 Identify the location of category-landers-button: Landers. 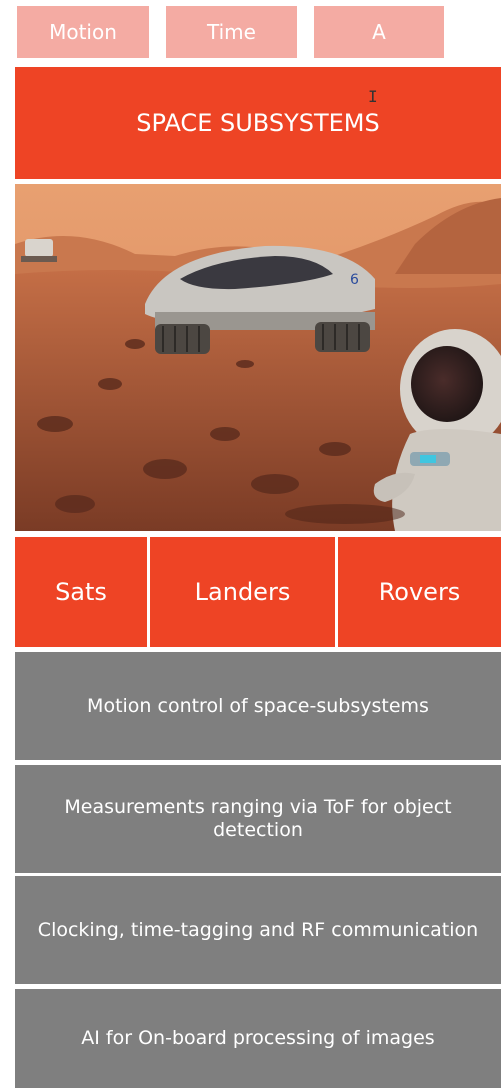
(242, 592).